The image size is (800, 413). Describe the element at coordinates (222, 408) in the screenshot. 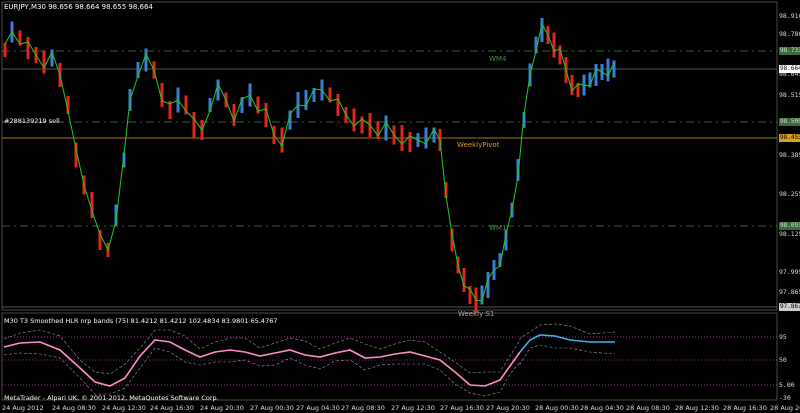

I see `time-tick: 24 Aug 20:30` at that location.